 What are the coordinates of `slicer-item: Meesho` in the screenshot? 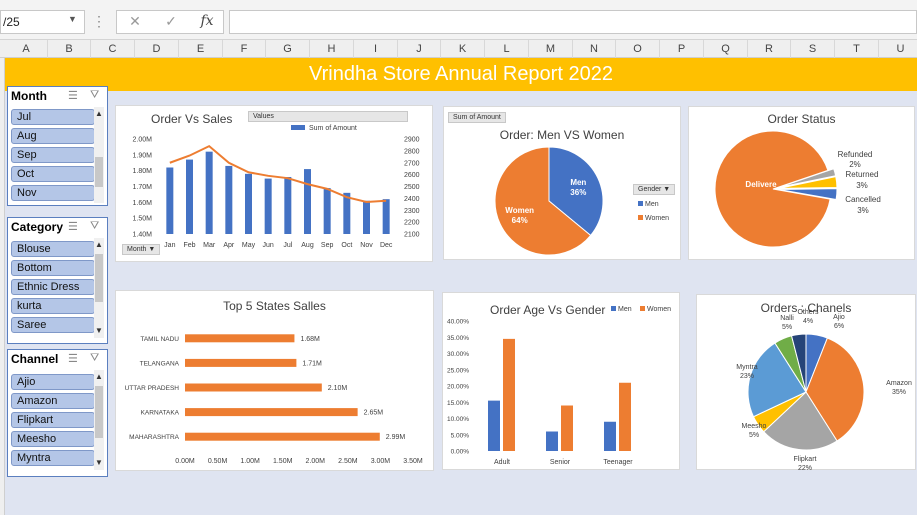 It's located at (53, 439).